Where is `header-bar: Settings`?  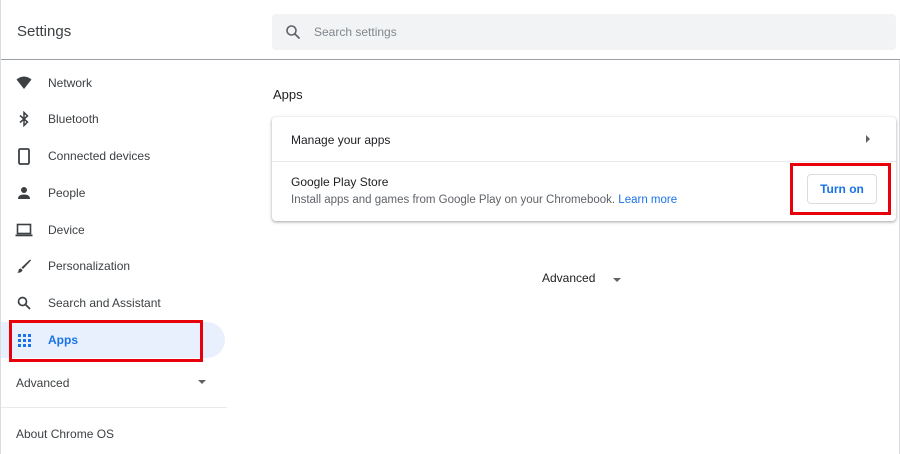 header-bar: Settings is located at coordinates (450, 30).